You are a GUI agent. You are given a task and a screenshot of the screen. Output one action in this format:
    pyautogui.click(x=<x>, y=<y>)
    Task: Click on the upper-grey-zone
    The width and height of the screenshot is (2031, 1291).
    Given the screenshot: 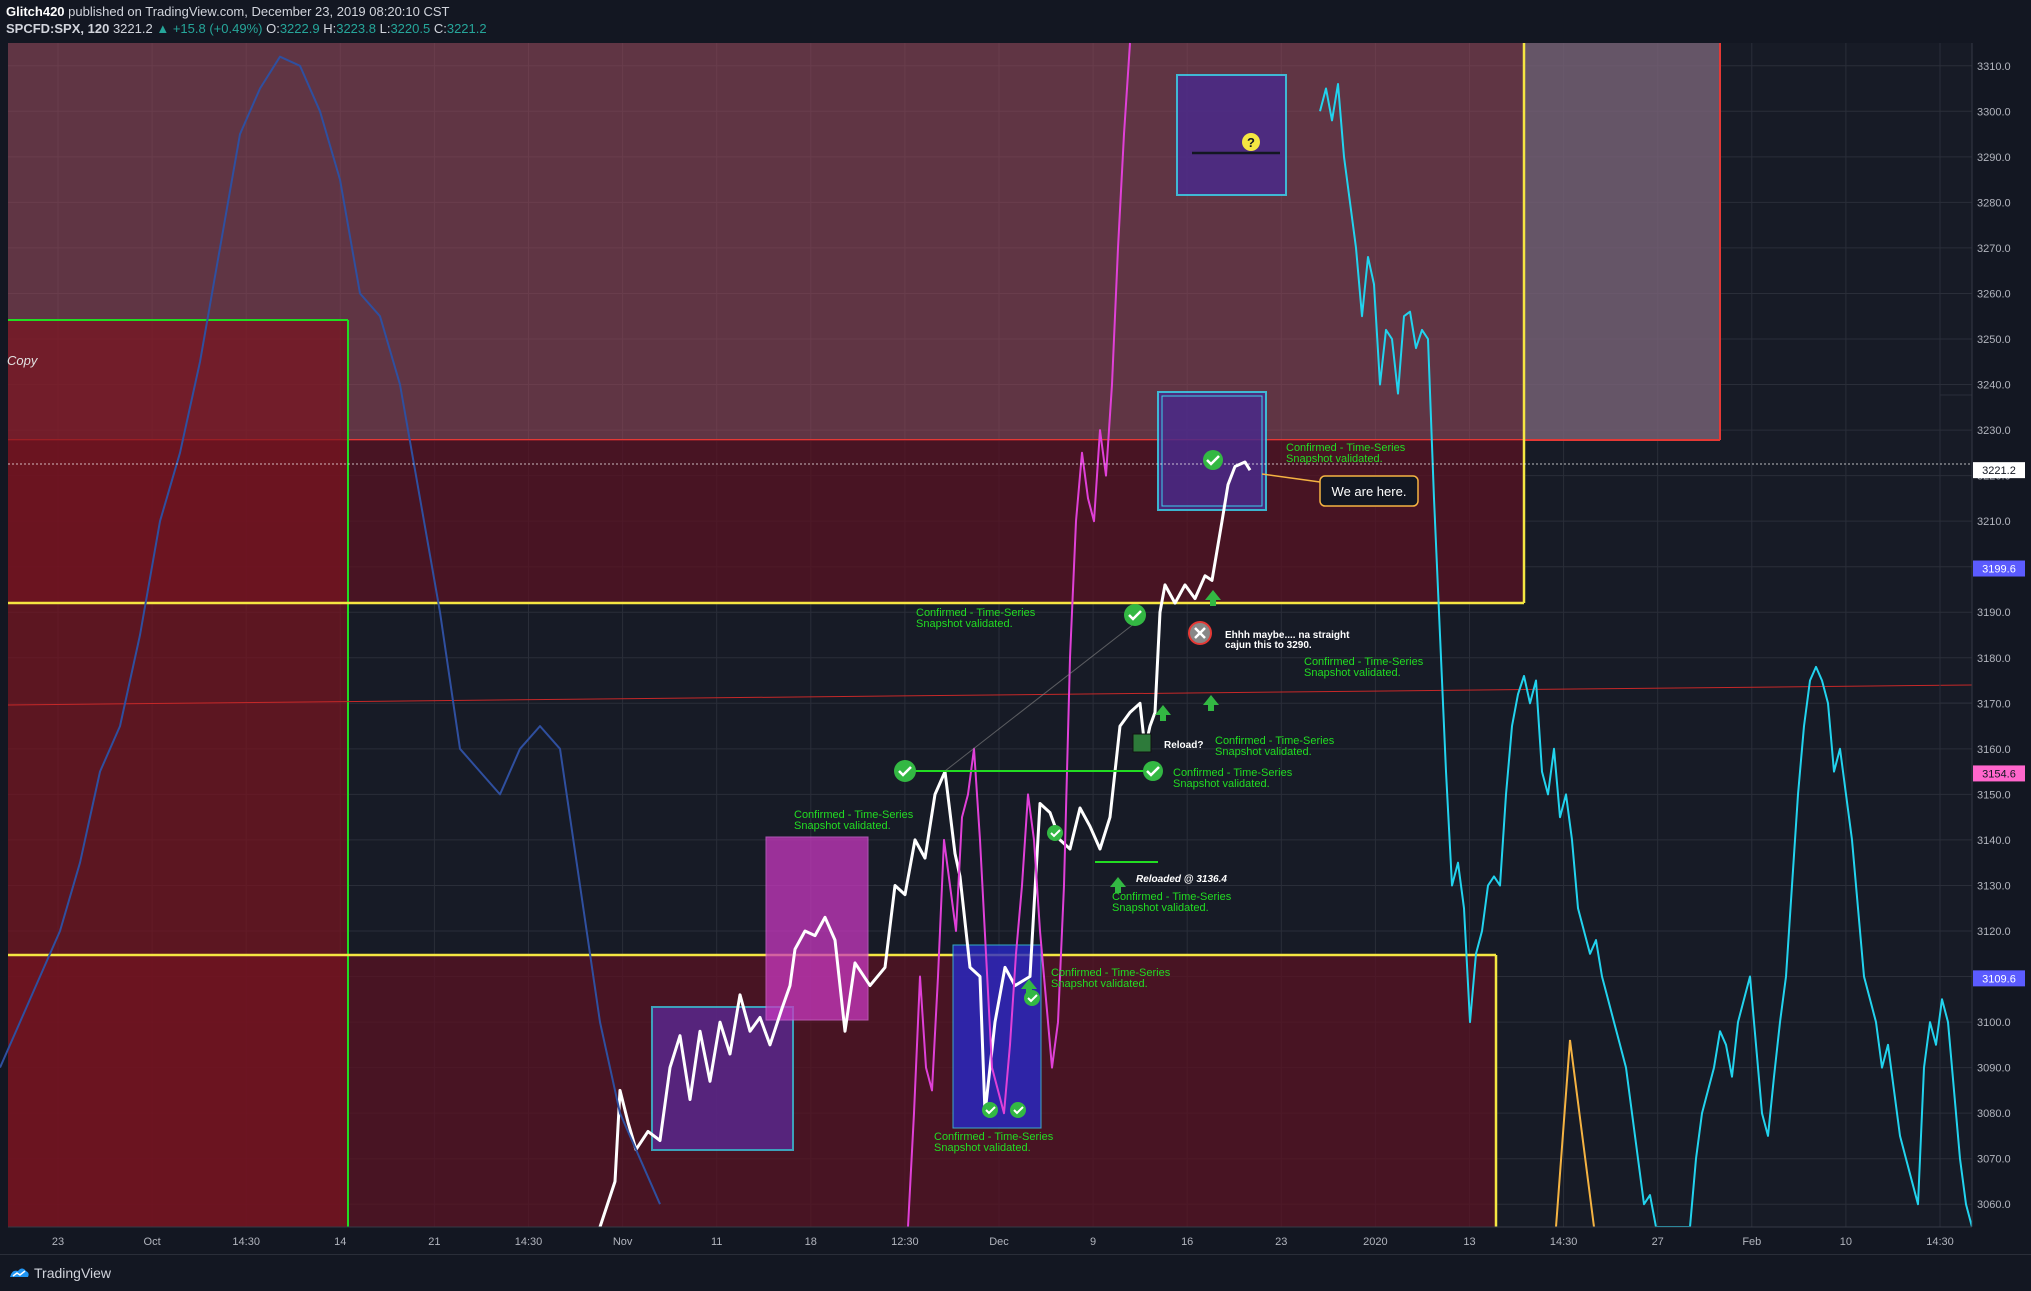 What is the action you would take?
    pyautogui.click(x=1622, y=241)
    